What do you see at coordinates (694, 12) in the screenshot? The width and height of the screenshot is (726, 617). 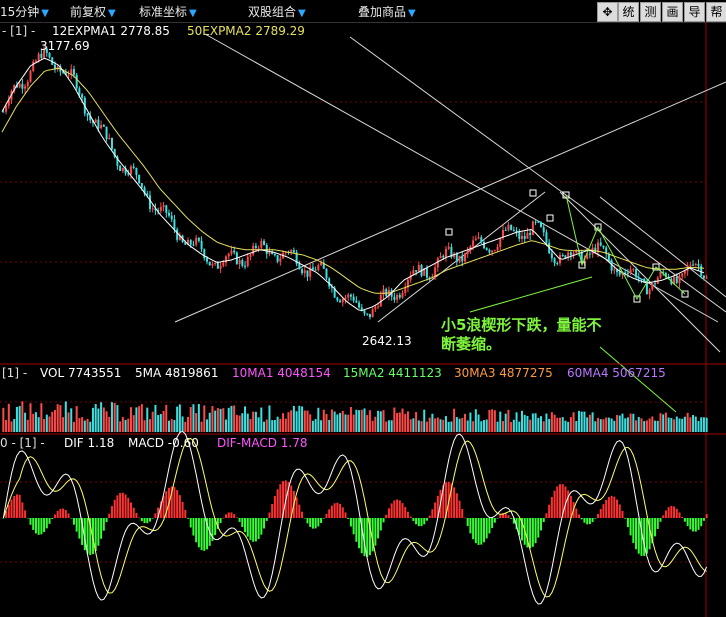 I see `export-button: 导` at bounding box center [694, 12].